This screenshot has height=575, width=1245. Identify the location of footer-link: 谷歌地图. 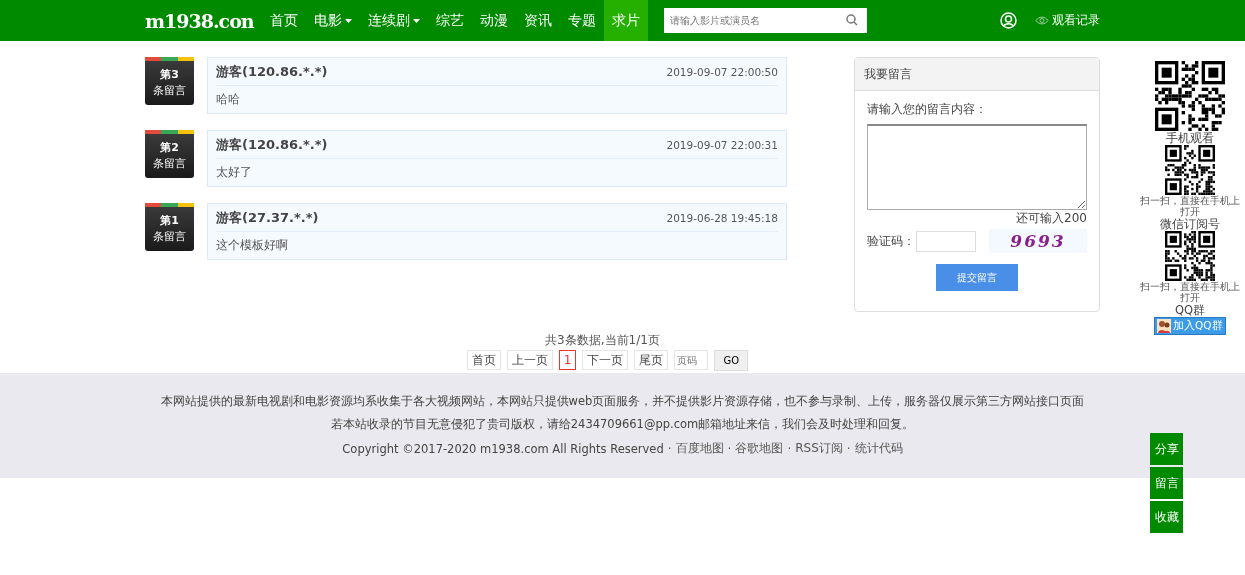
(759, 448).